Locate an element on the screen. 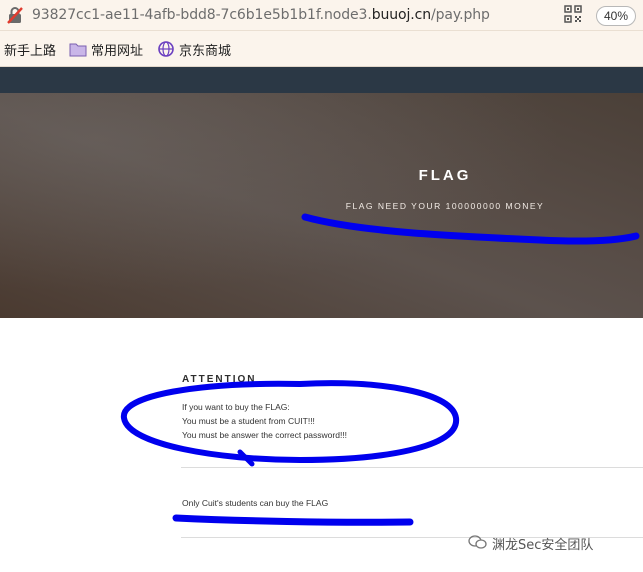 The image size is (643, 572). folder-icon is located at coordinates (78, 50).